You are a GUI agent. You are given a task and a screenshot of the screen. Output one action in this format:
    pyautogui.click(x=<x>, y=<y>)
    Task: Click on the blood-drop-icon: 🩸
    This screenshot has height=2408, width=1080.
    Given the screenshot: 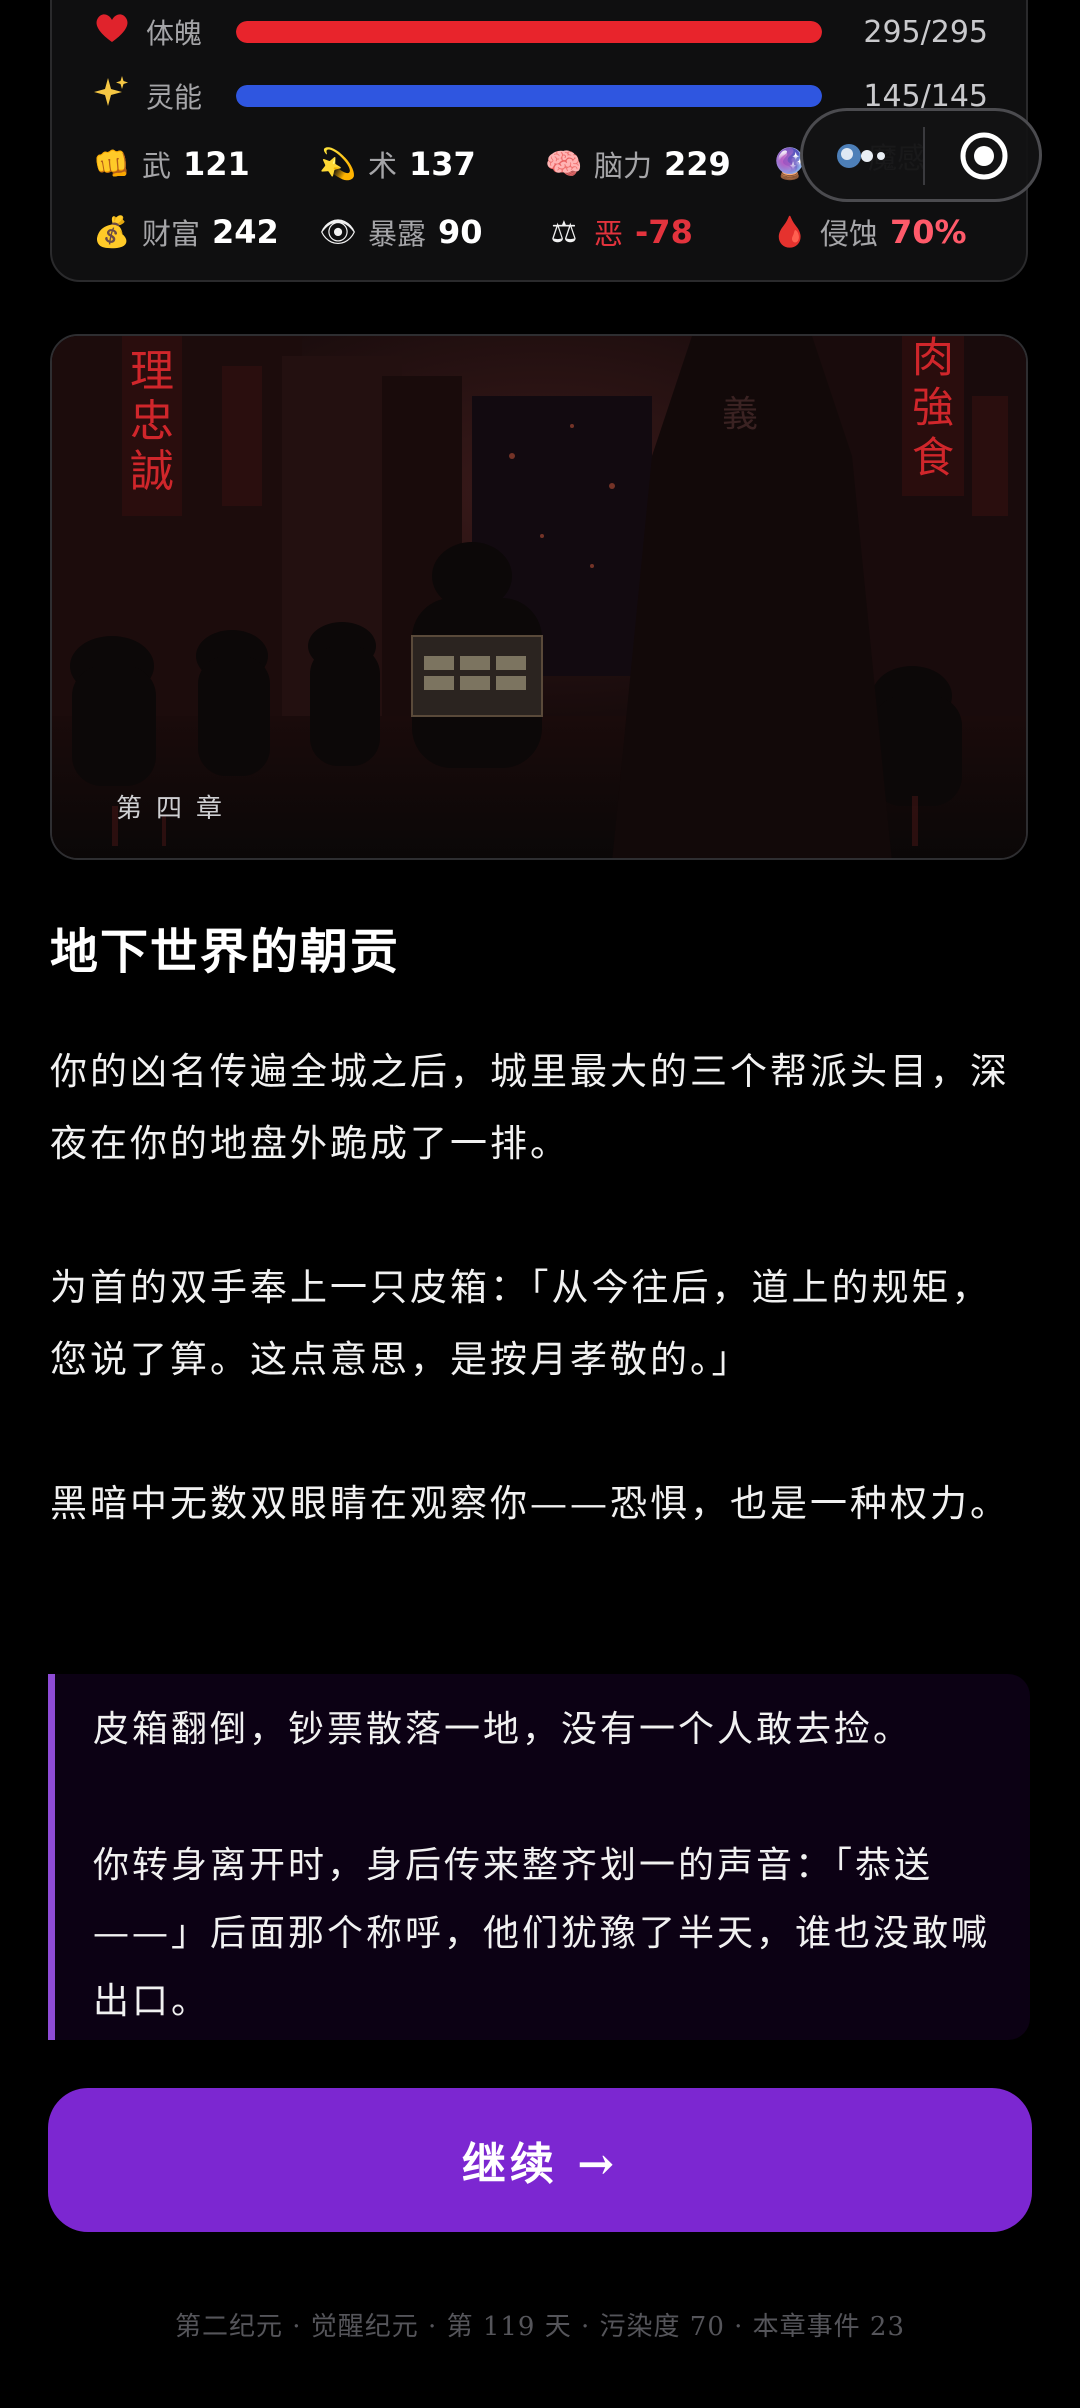 What is the action you would take?
    pyautogui.click(x=790, y=232)
    